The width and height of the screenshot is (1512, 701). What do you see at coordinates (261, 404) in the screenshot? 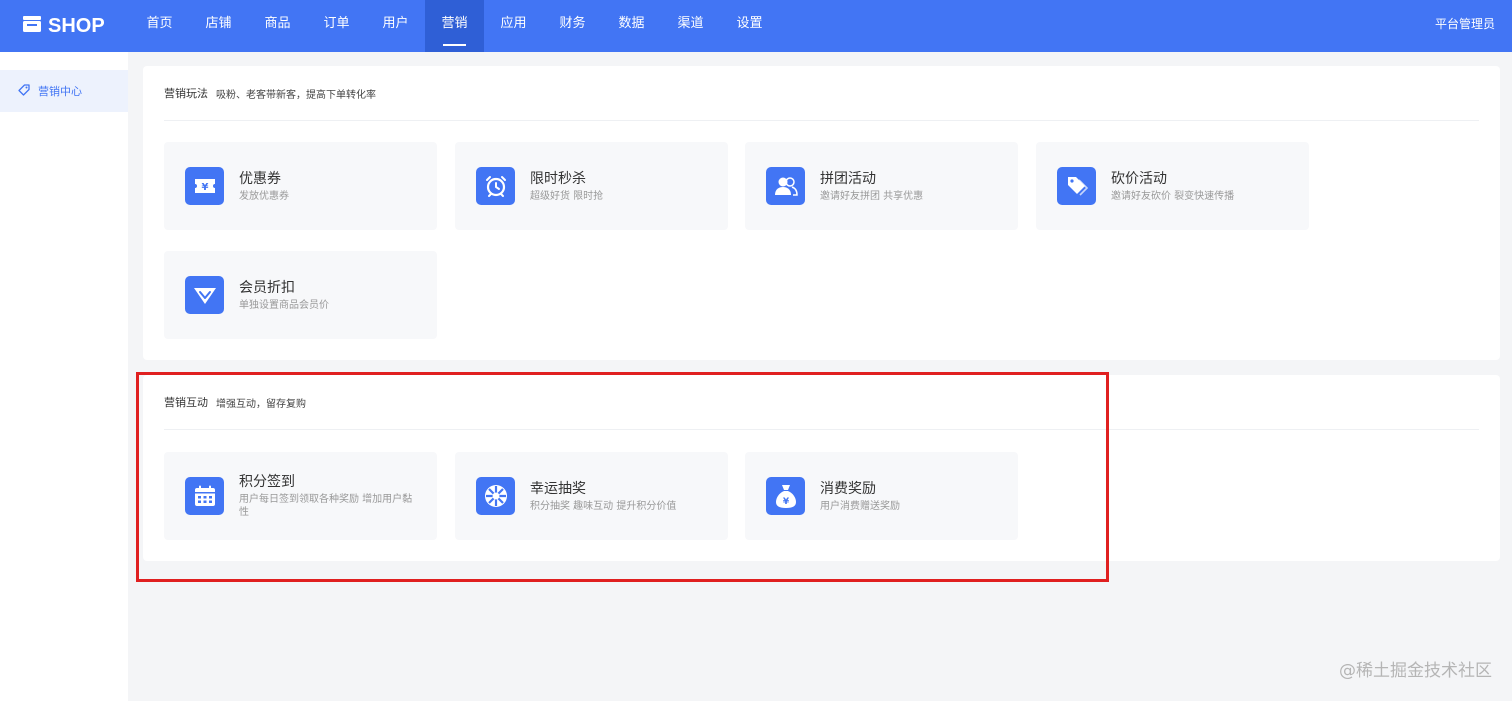
I see `section-subtitle: 增强互动，留存复购` at bounding box center [261, 404].